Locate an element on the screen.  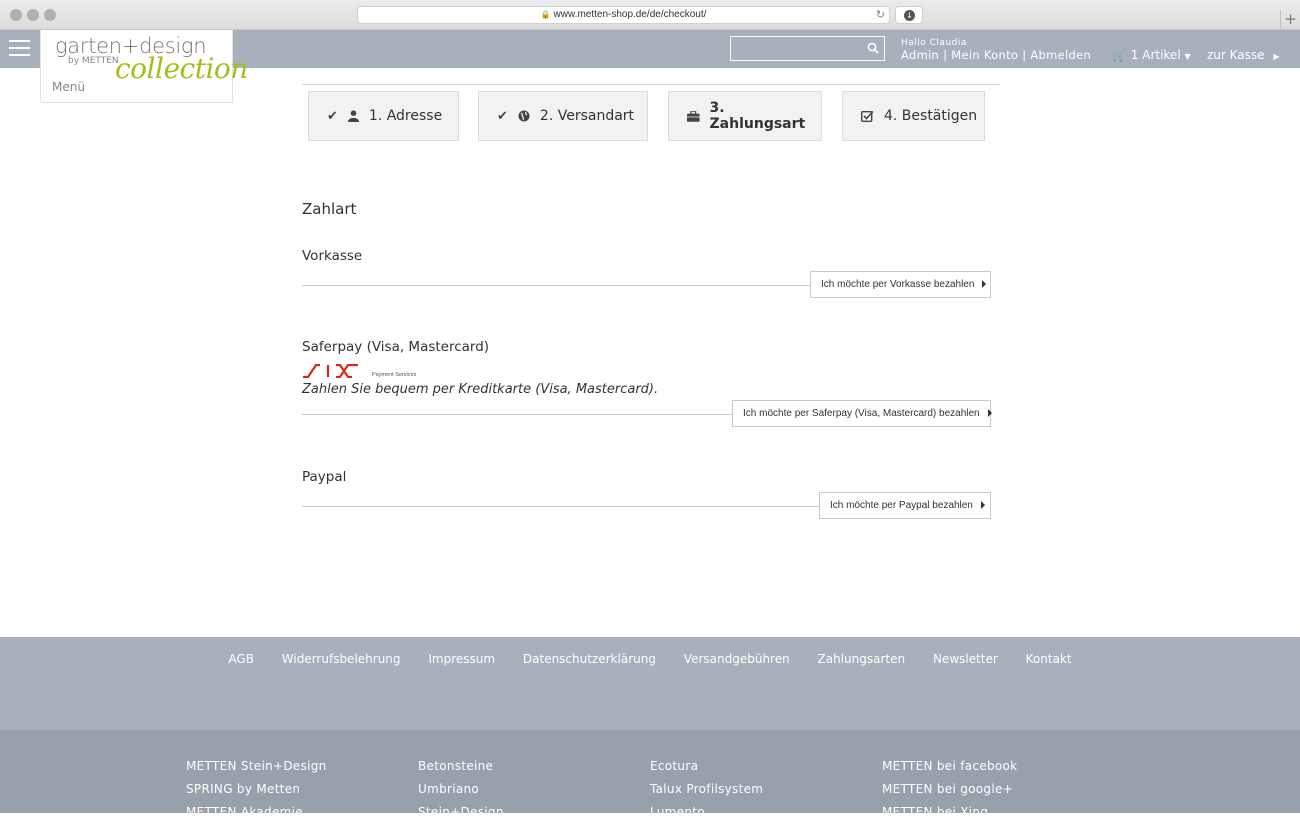
new-tab-button: + is located at coordinates (1290, 20).